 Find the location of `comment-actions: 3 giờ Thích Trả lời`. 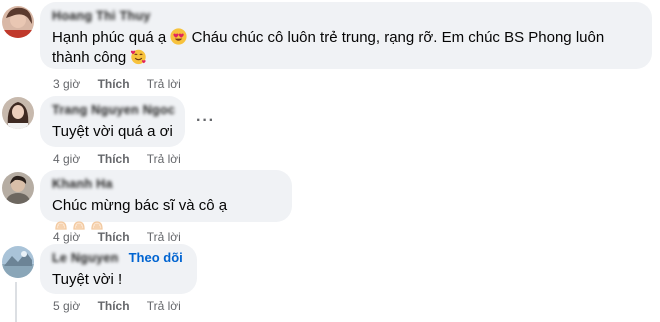

comment-actions: 3 giờ Thích Trả lời is located at coordinates (124, 84).